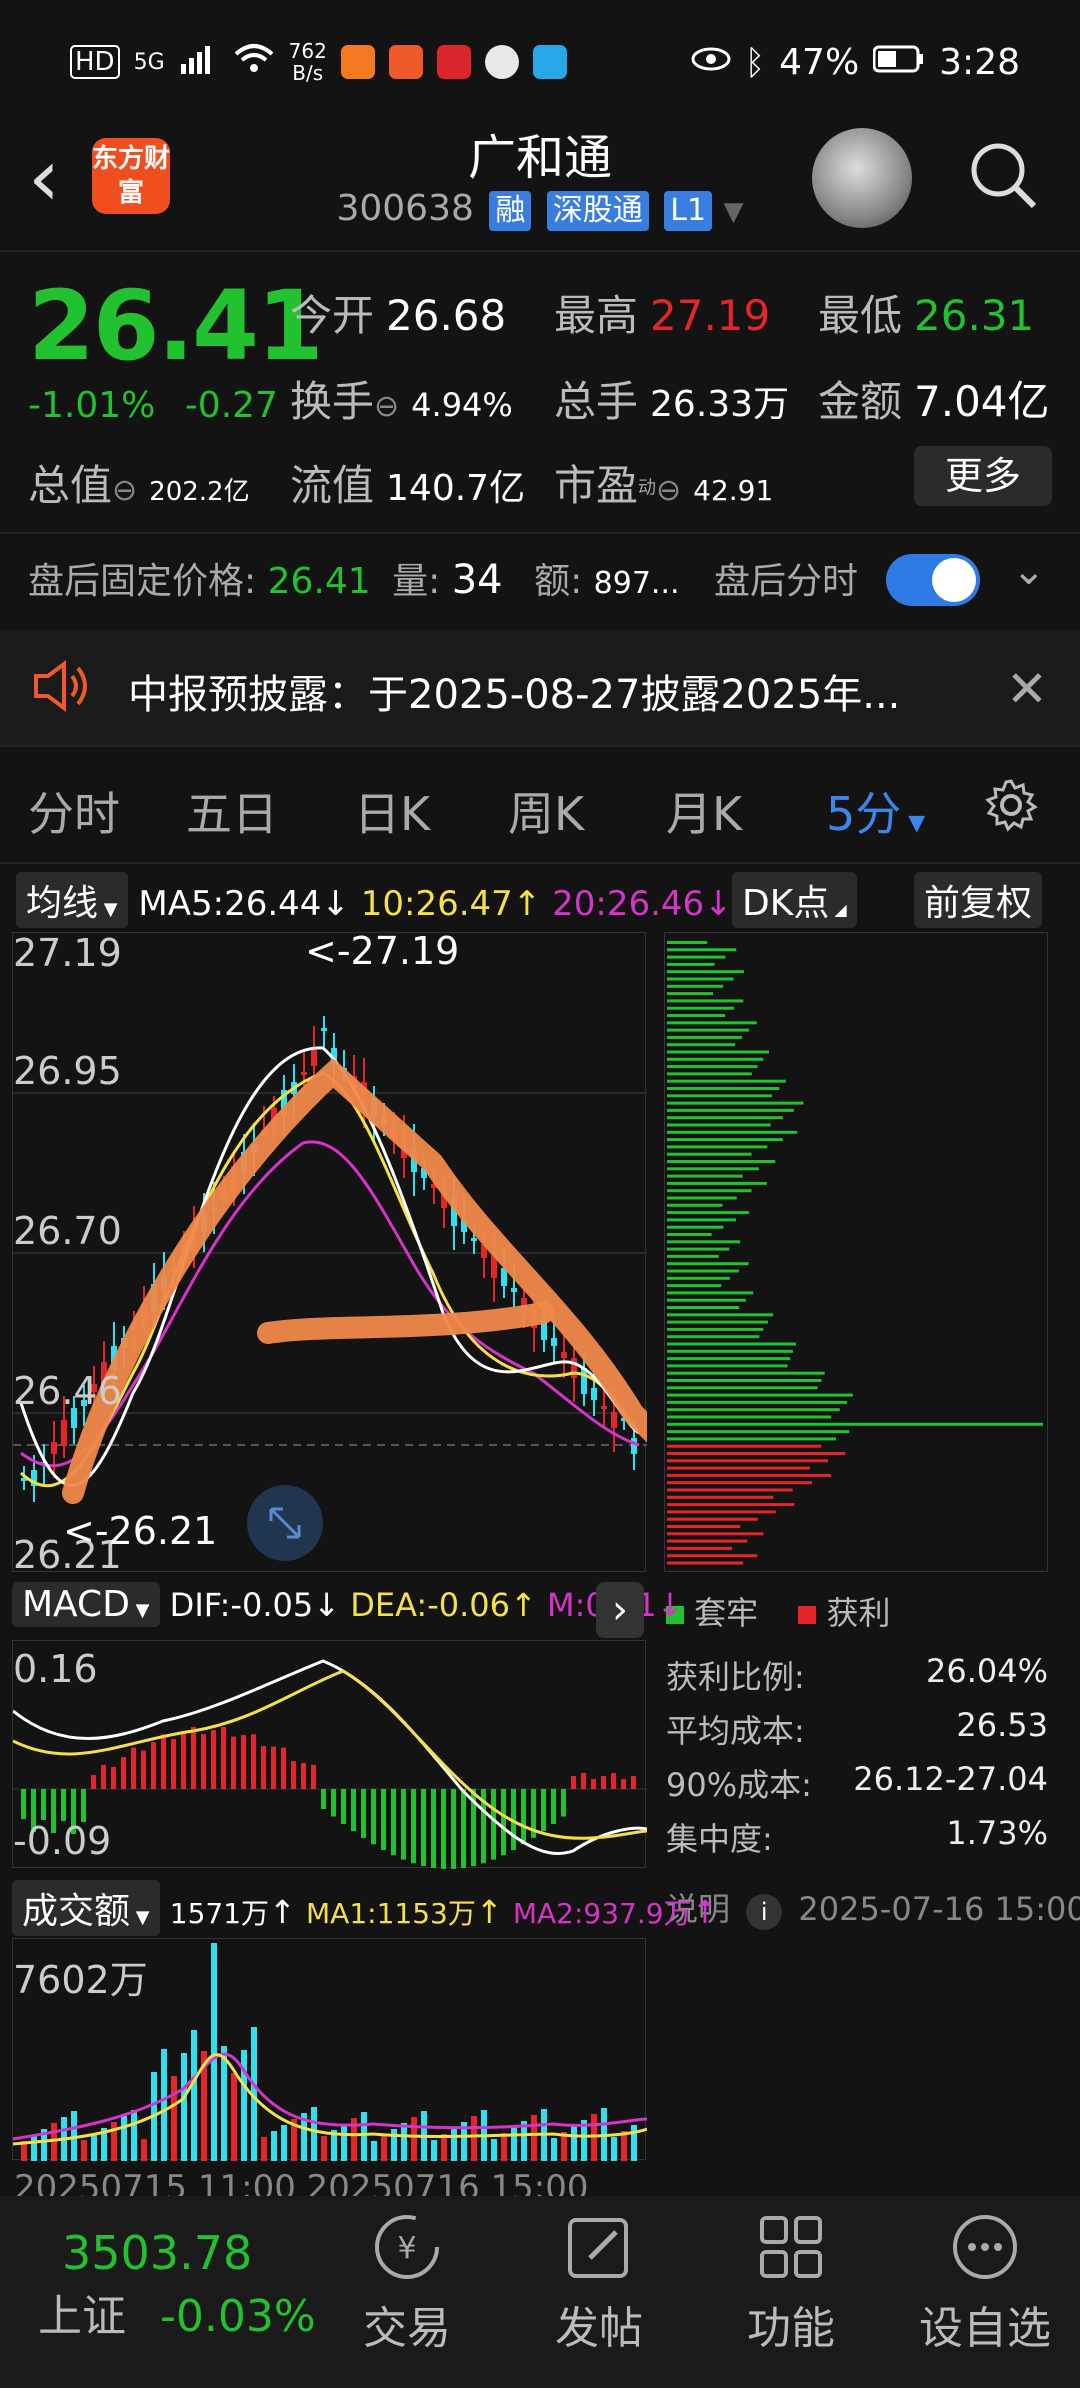 The width and height of the screenshot is (1080, 2388). Describe the element at coordinates (1029, 571) in the screenshot. I see `chevron-down-icon: ⌄` at that location.